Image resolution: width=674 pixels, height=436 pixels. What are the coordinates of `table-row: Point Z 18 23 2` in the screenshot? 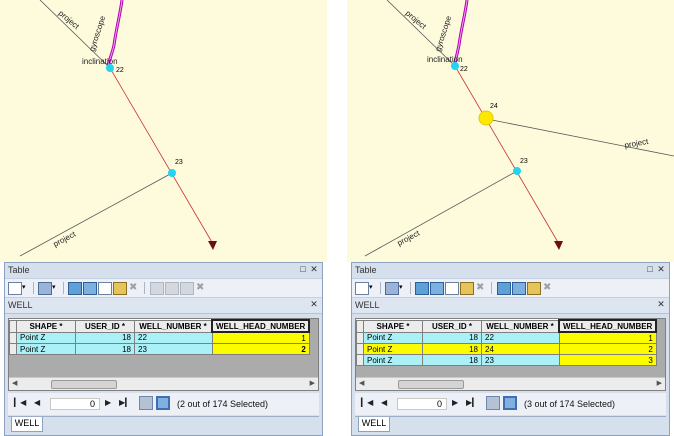 It's located at (159, 349).